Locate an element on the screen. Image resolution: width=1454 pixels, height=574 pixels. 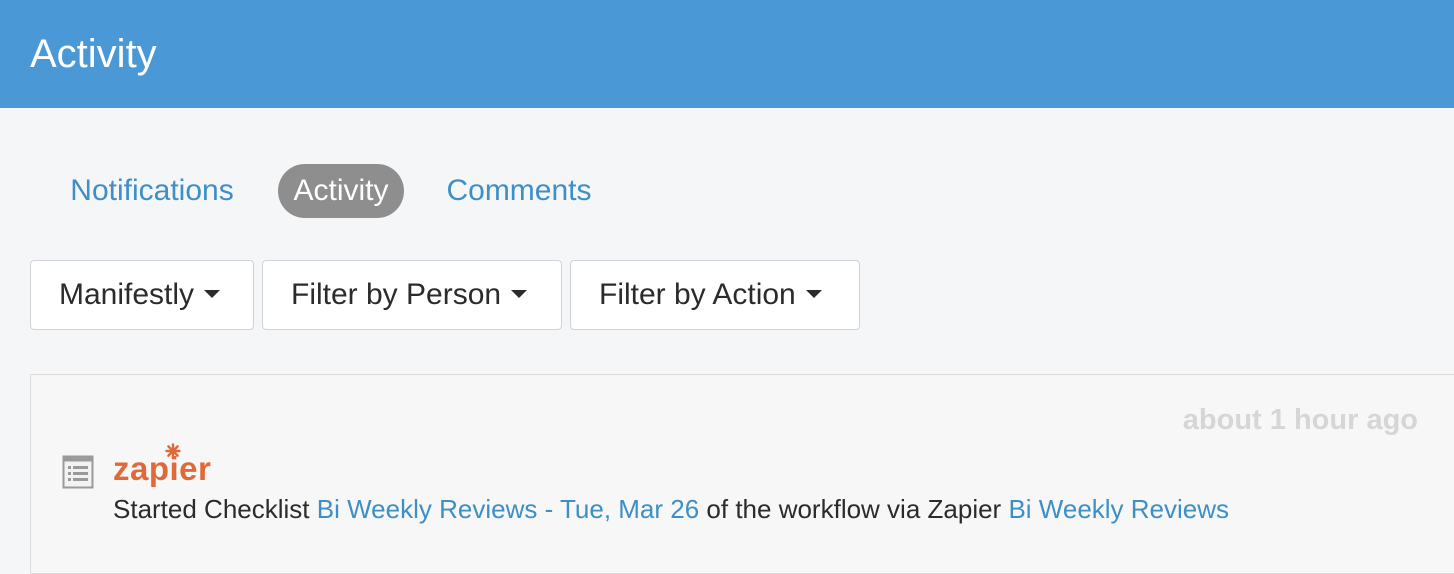
person-filter-label: Filter by Person is located at coordinates (396, 294).